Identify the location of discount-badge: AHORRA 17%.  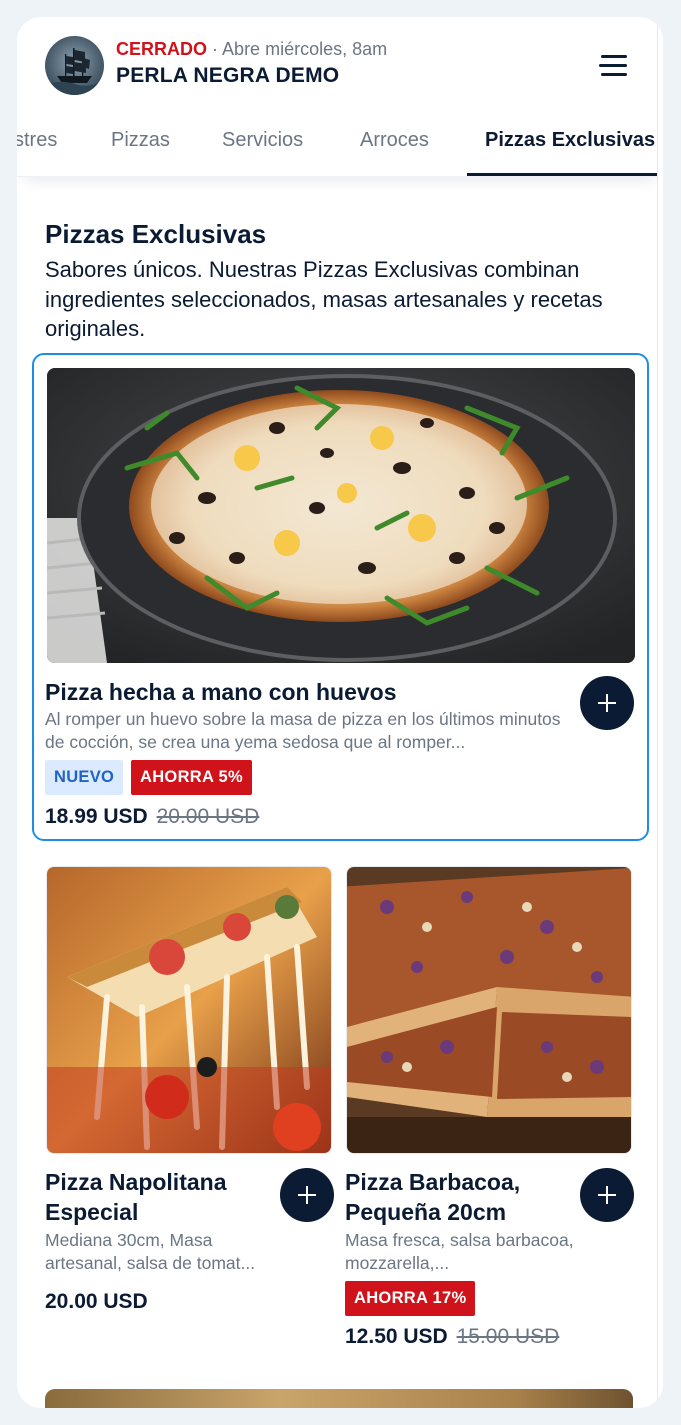
(410, 1298).